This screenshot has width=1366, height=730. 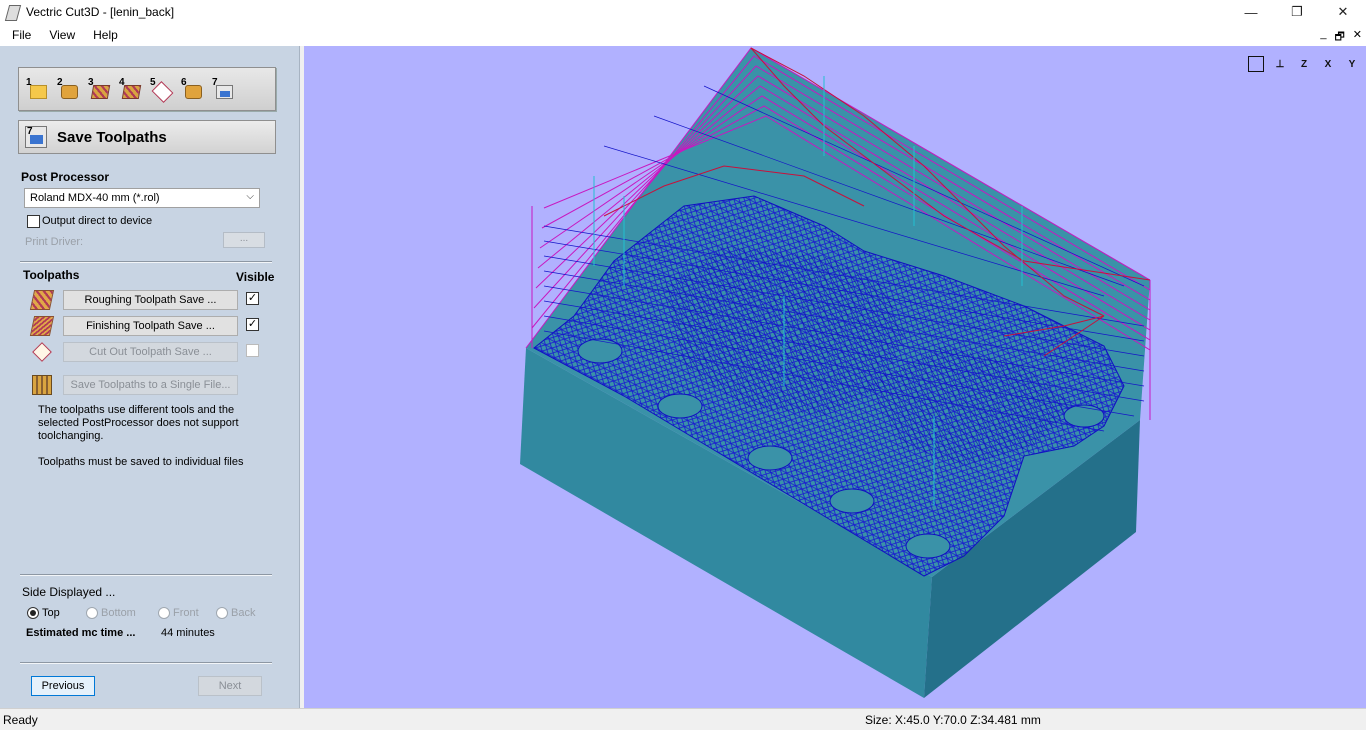 I want to click on view-toolbar: ⊥ Z X Y, so click(x=1304, y=64).